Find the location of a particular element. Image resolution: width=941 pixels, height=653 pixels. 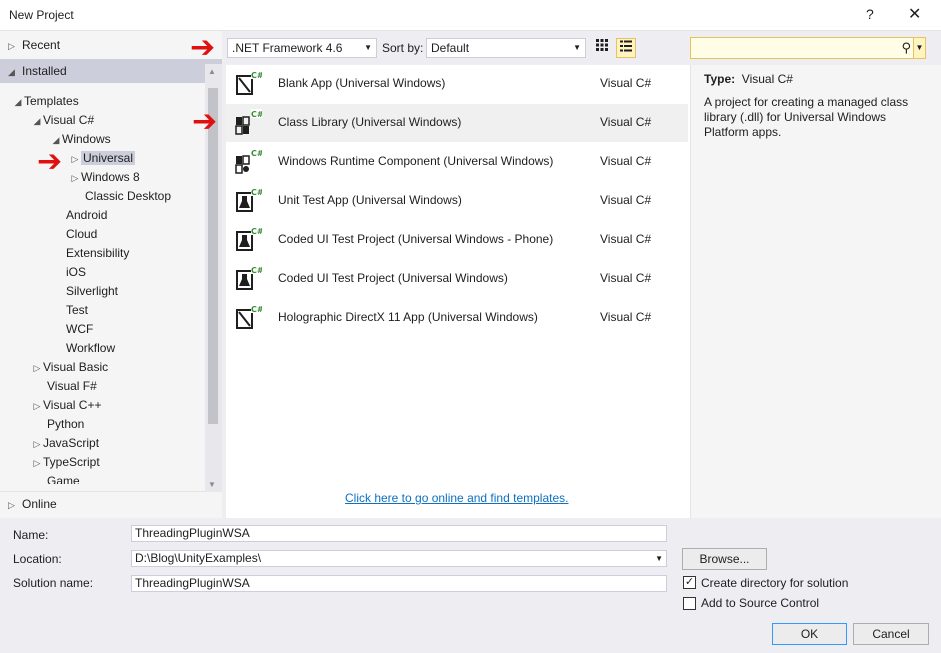

tree-windows8: ▷ Windows 8 is located at coordinates (104, 177).